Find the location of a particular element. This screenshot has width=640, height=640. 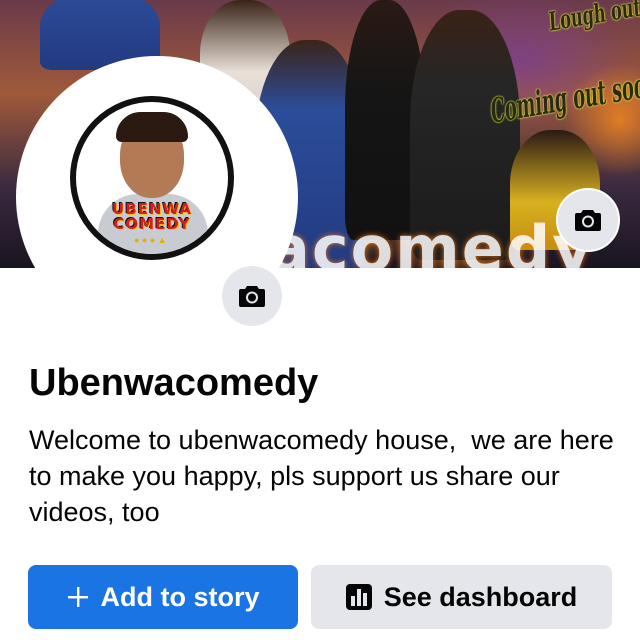

page-title: Ubenwacomedy is located at coordinates (174, 383).